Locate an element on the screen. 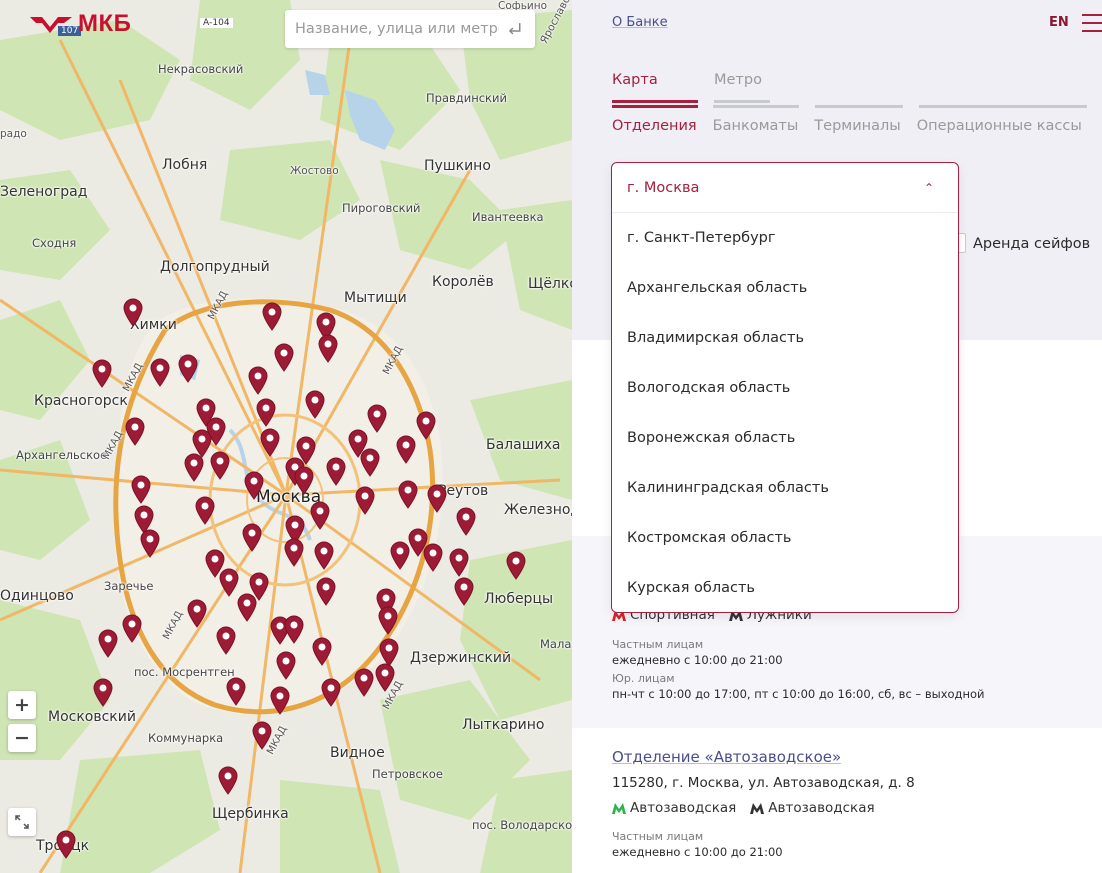  metro-station: Автозаводская is located at coordinates (812, 808).